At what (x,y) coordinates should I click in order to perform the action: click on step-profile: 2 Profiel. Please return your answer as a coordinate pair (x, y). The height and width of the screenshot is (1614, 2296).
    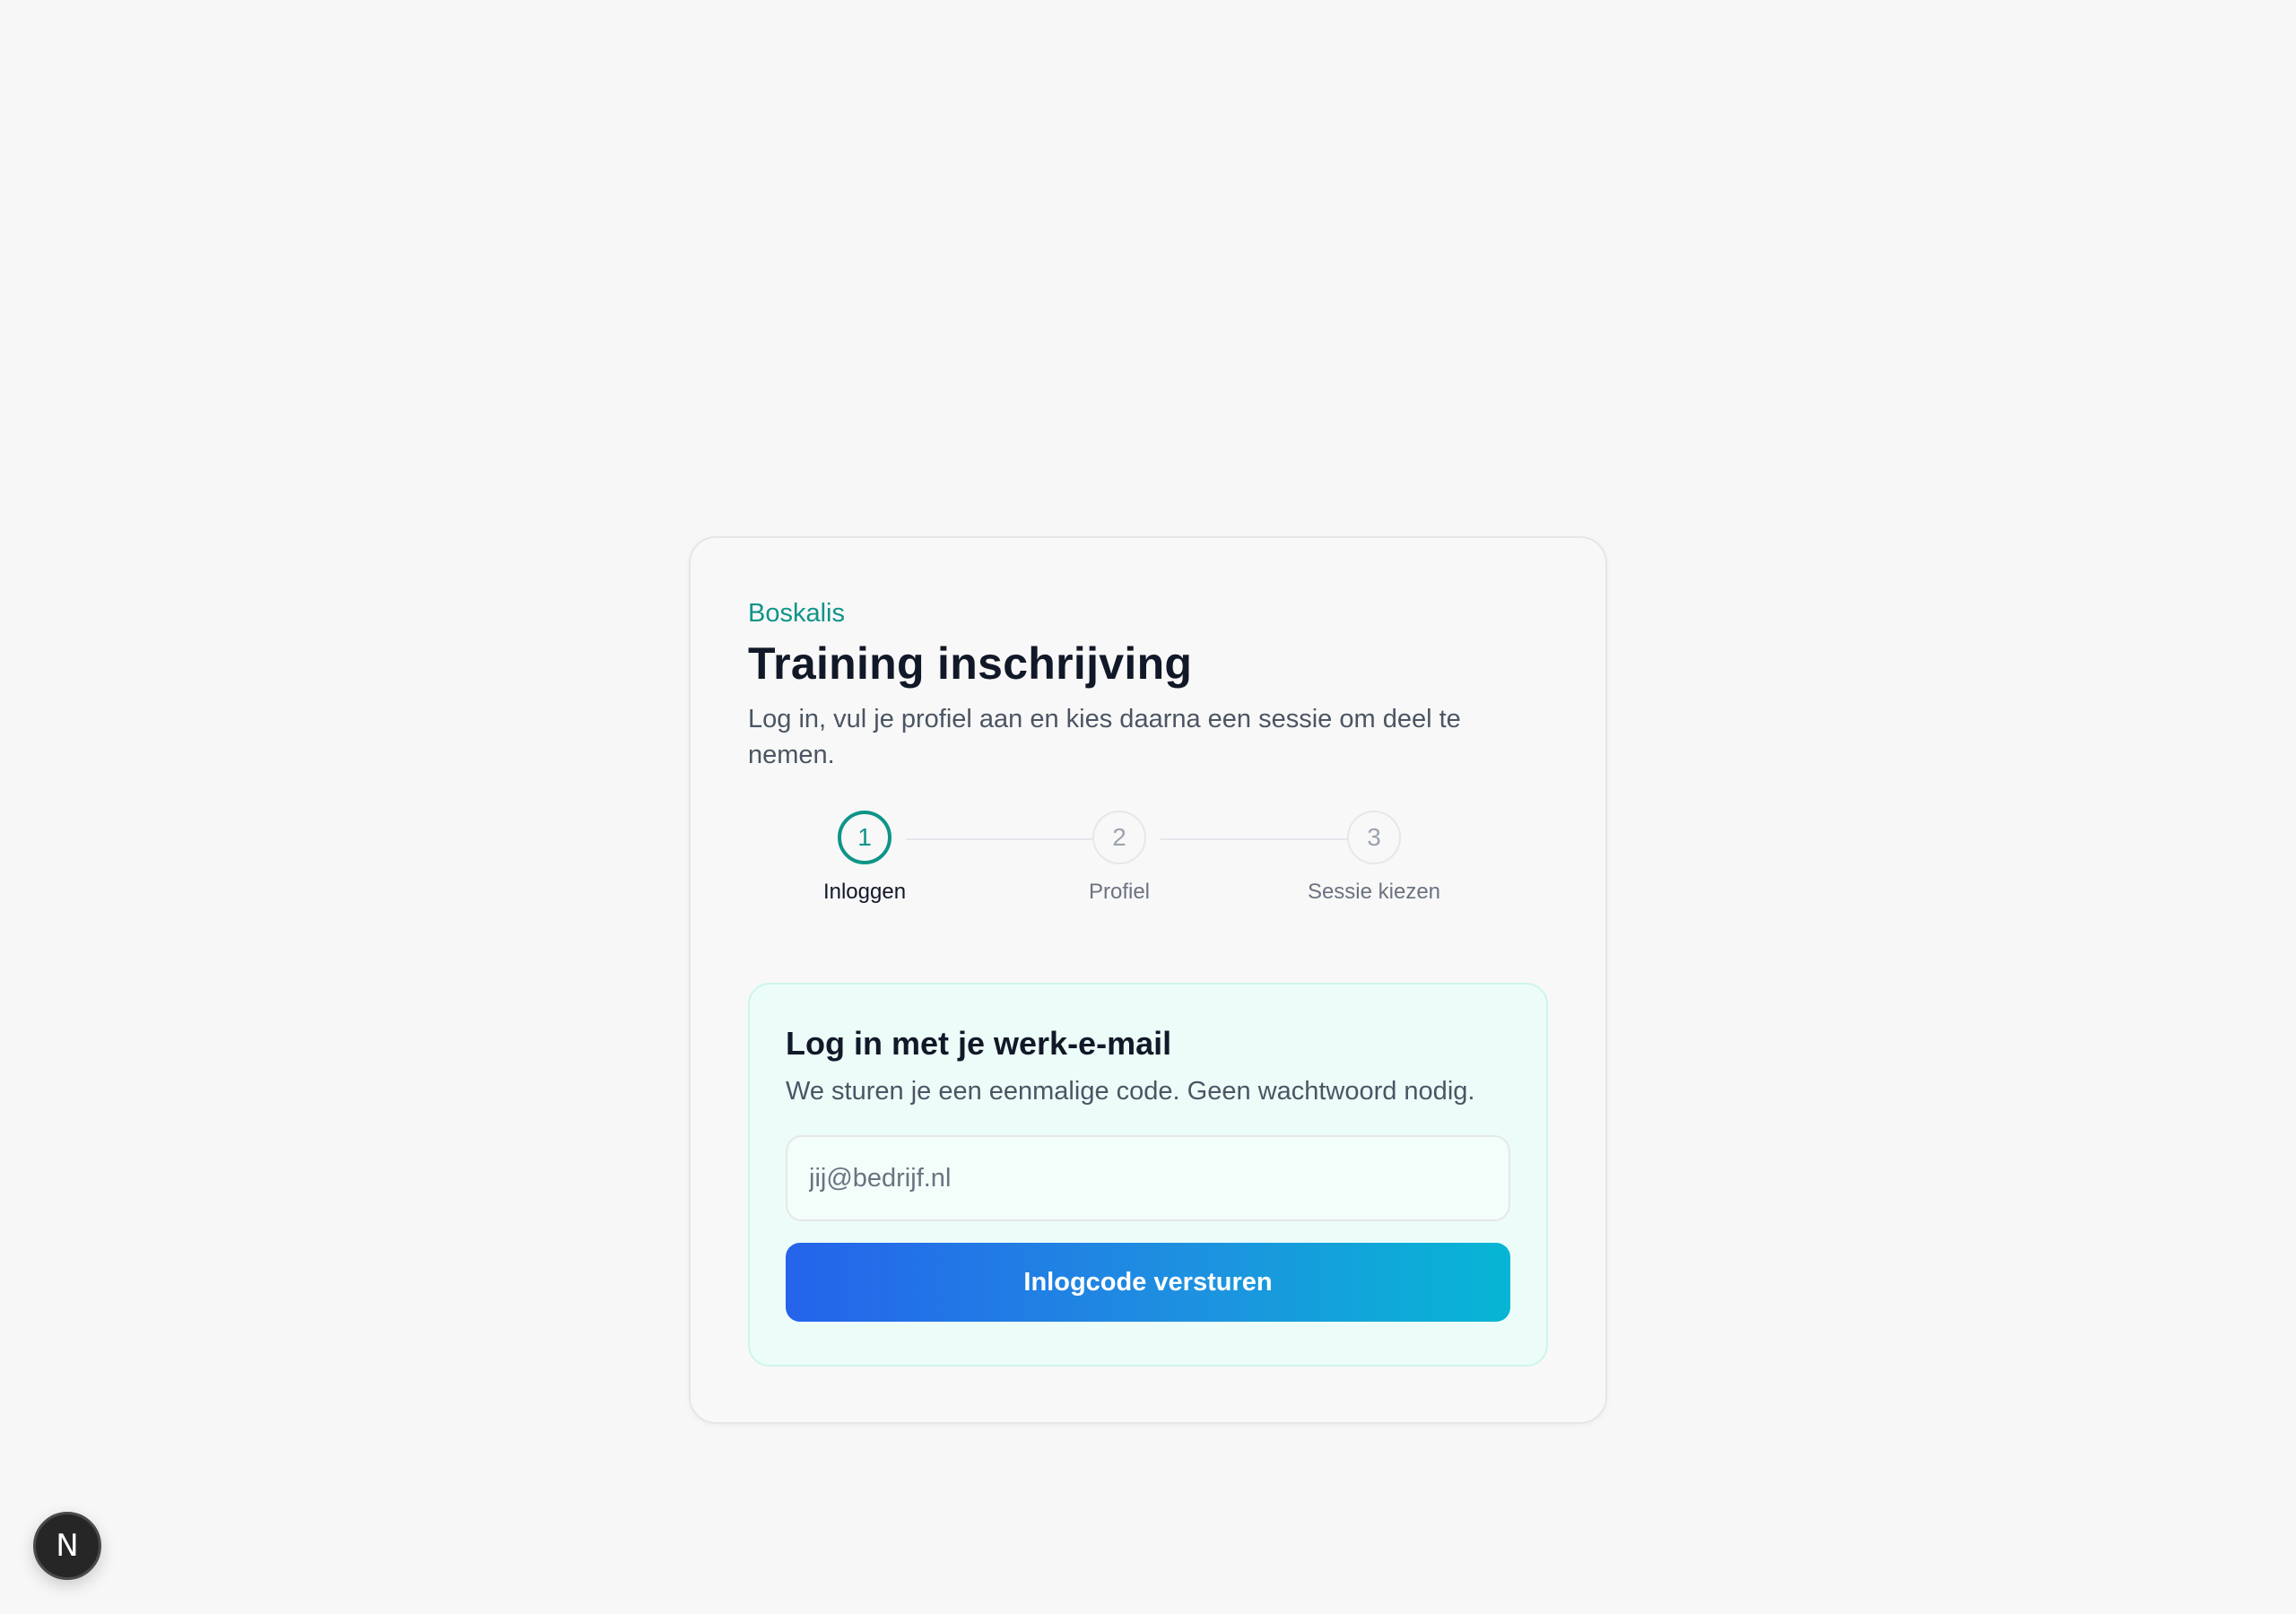
    Looking at the image, I should click on (1119, 858).